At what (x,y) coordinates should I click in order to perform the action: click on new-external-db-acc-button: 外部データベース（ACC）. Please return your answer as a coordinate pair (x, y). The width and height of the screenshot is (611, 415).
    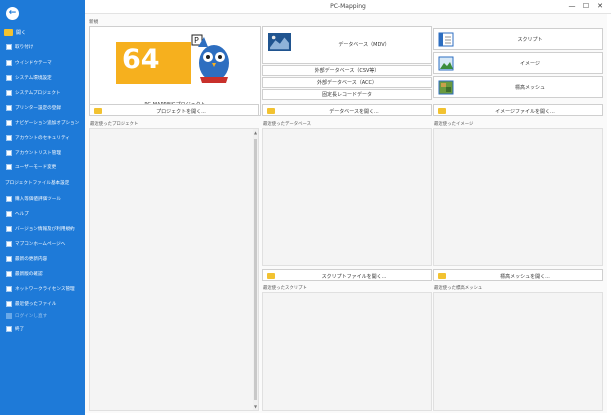
    Looking at the image, I should click on (347, 82).